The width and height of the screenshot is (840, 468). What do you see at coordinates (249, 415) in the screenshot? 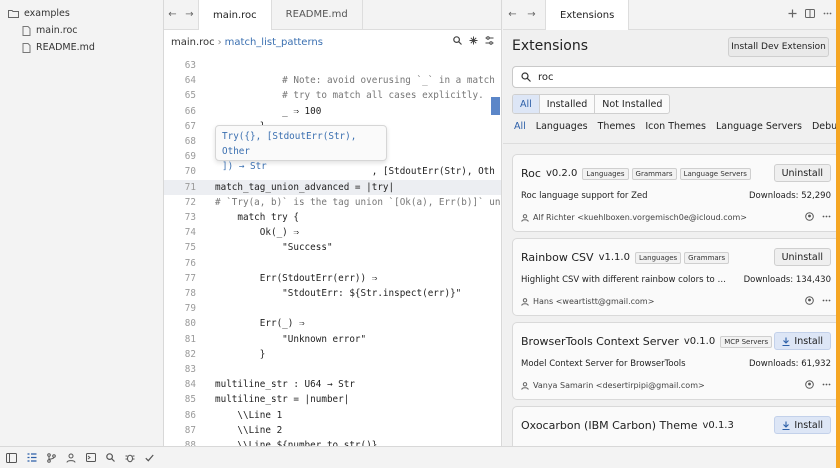
I see `code-text: \\Line 1` at bounding box center [249, 415].